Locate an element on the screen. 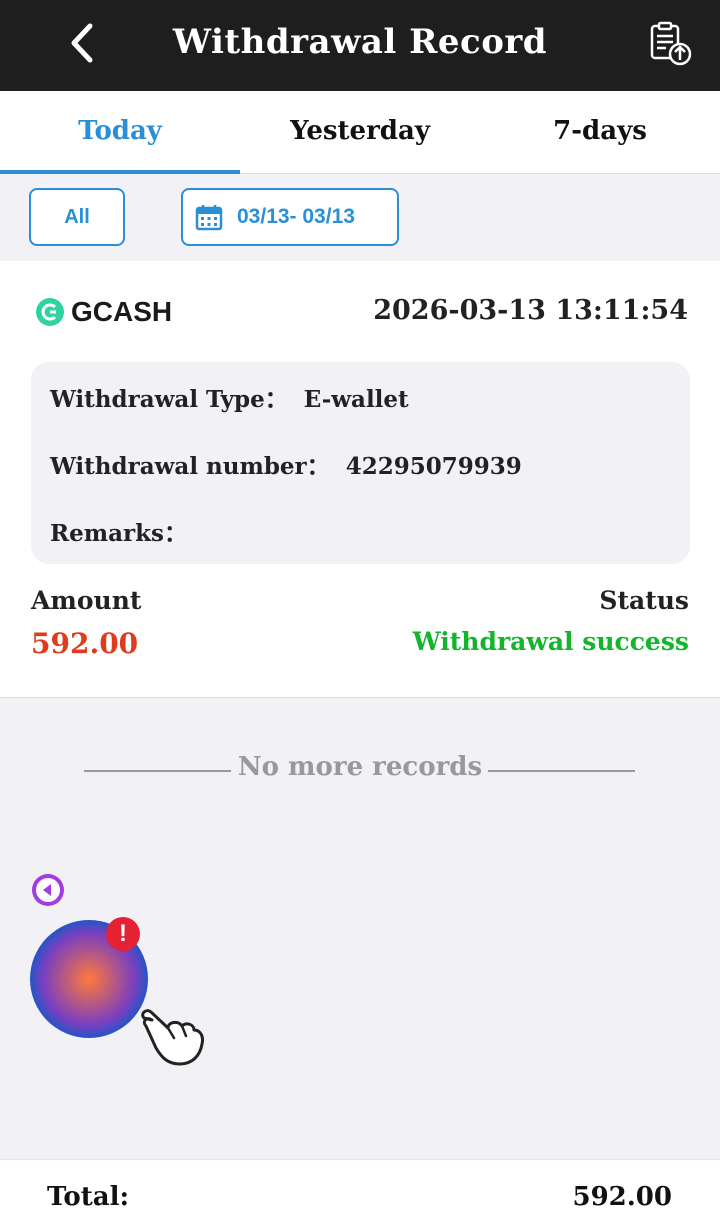  amount-label: Amount is located at coordinates (86, 600).